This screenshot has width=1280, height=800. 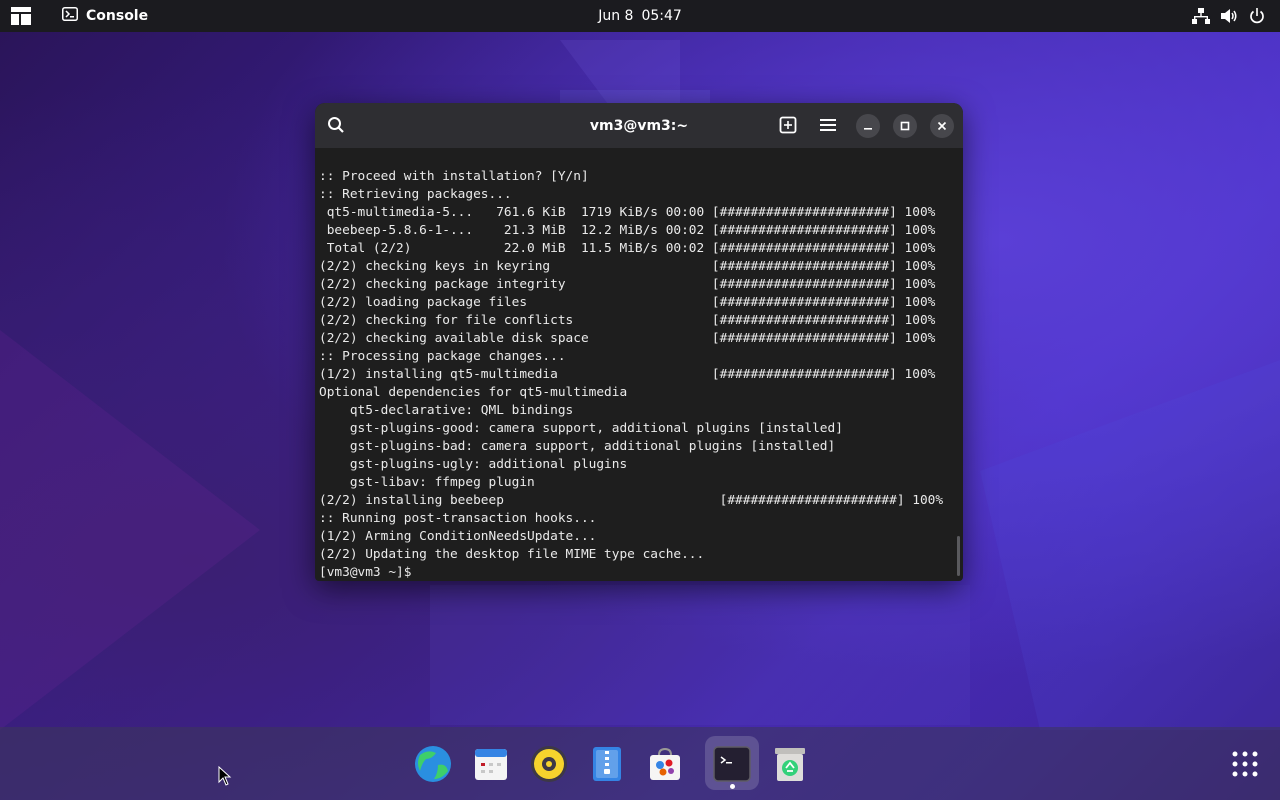 I want to click on terminal-line: [vm3@vm3 ~]$, so click(x=369, y=572).